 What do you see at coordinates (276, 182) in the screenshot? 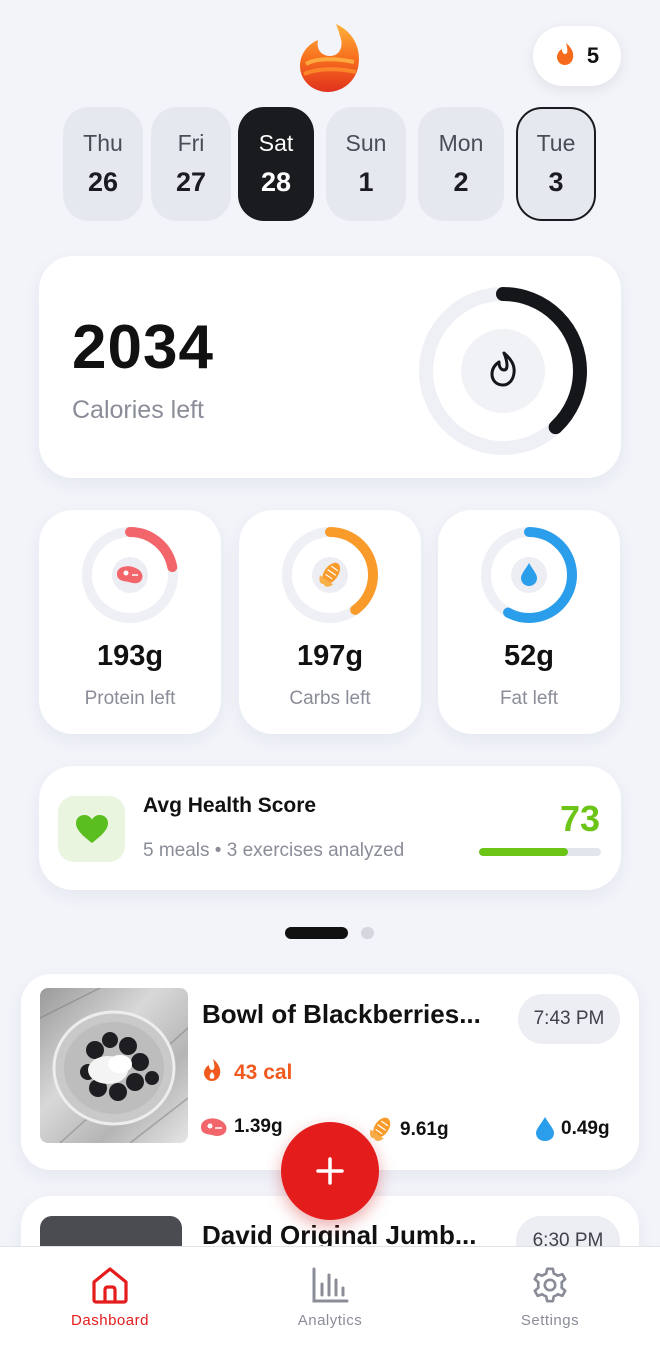
I see `day-date: 28` at bounding box center [276, 182].